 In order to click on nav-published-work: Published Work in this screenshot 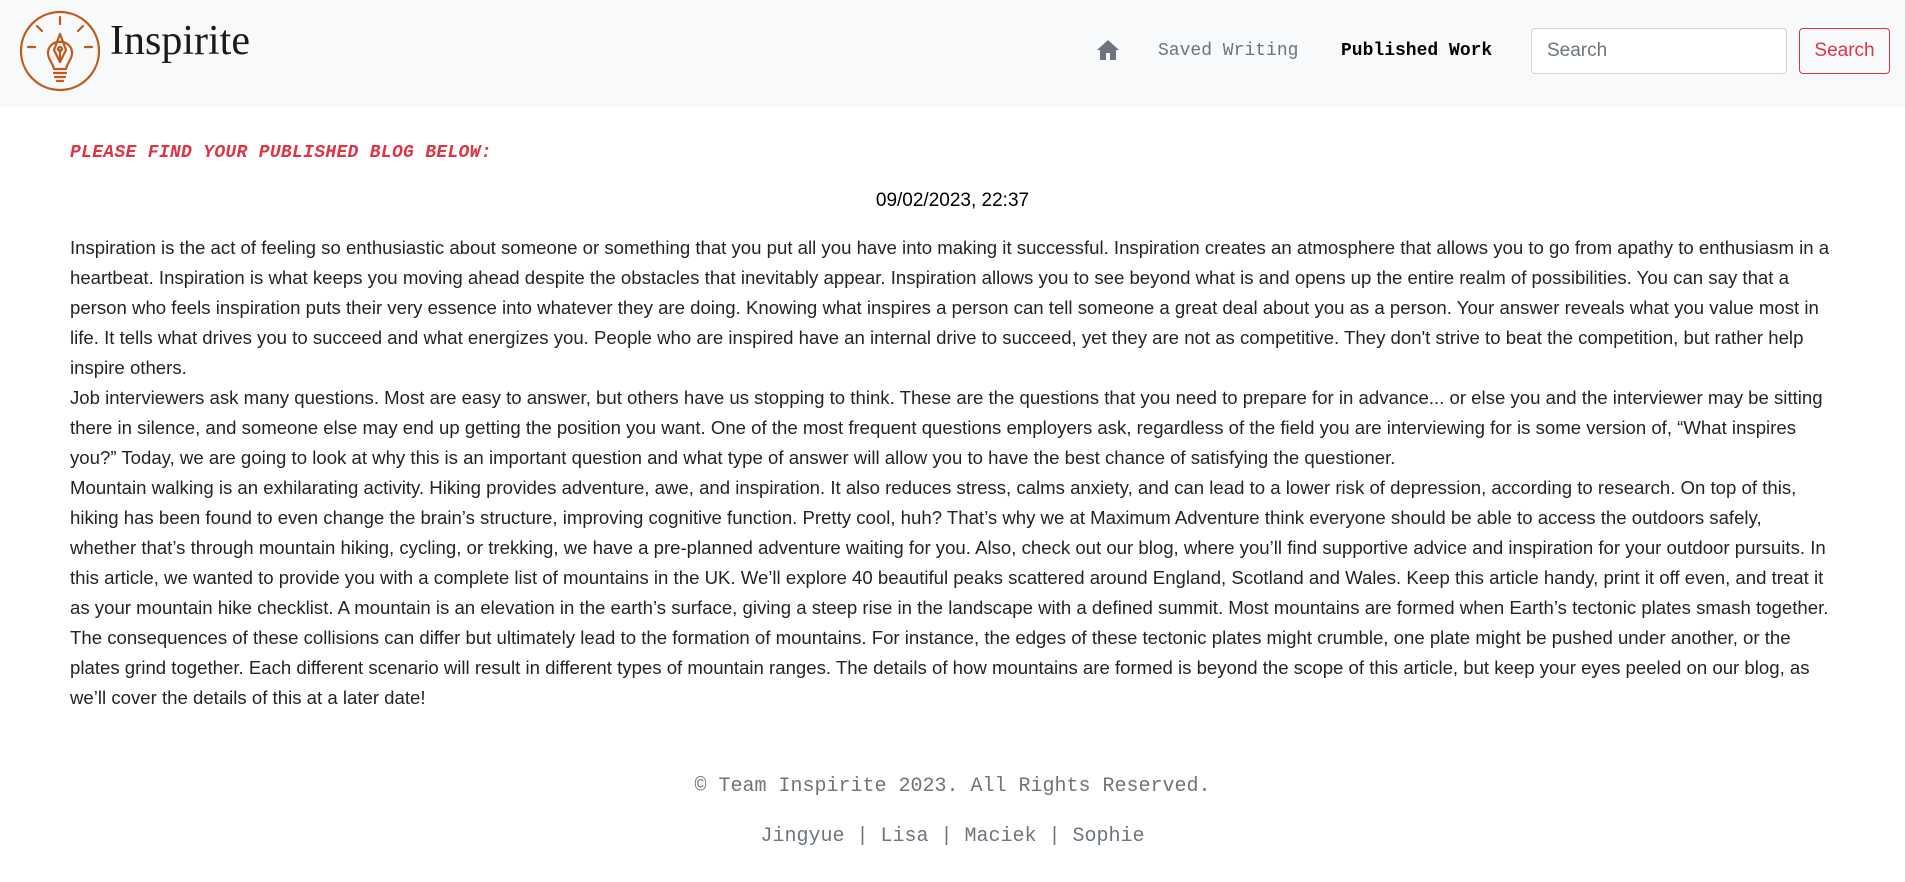, I will do `click(1416, 51)`.